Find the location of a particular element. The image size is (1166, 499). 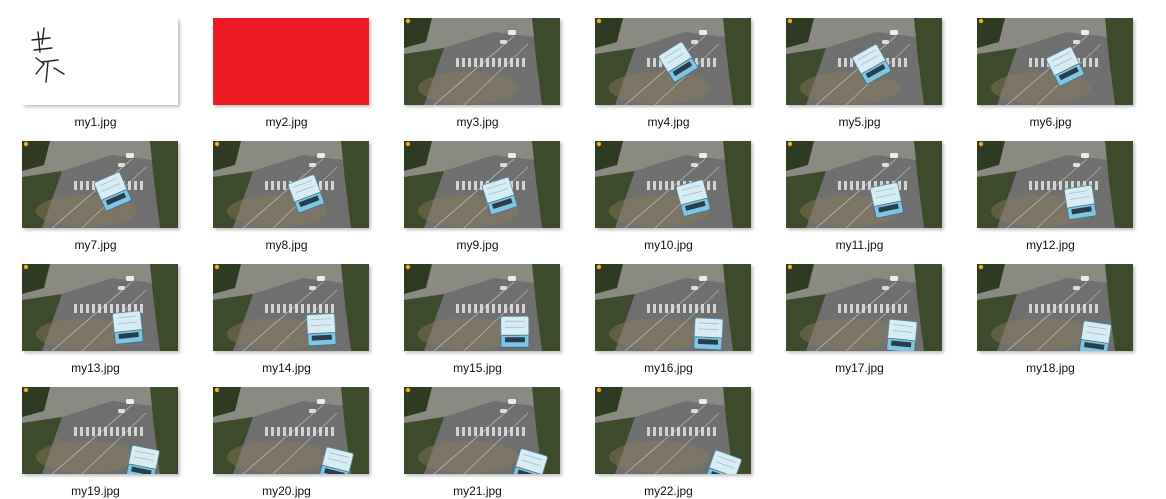

file-item: my21.jpg is located at coordinates (477, 433).